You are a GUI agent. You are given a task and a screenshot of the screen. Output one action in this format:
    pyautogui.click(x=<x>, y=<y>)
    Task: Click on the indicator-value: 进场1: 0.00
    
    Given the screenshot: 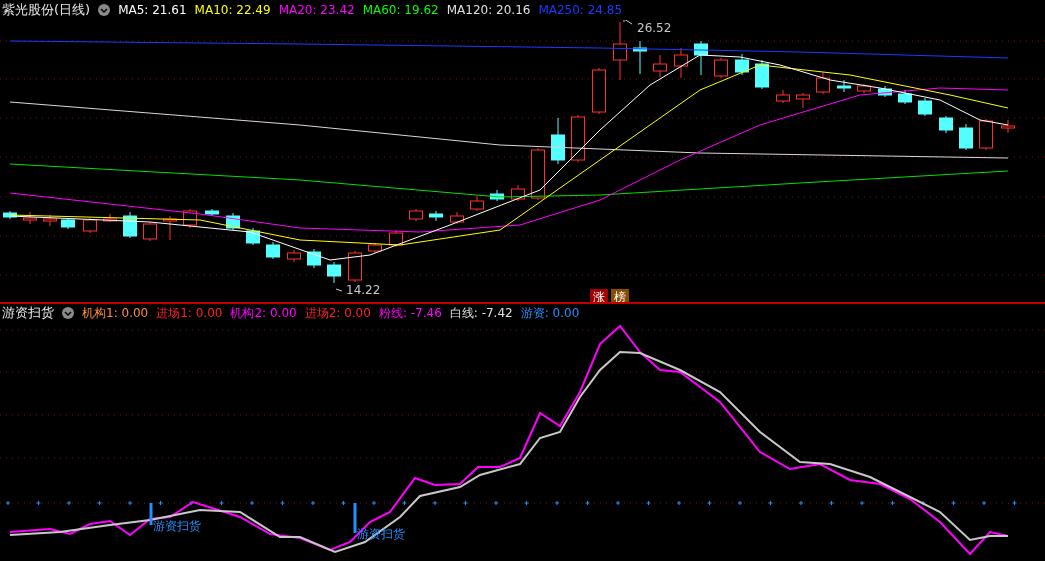 What is the action you would take?
    pyautogui.click(x=189, y=313)
    